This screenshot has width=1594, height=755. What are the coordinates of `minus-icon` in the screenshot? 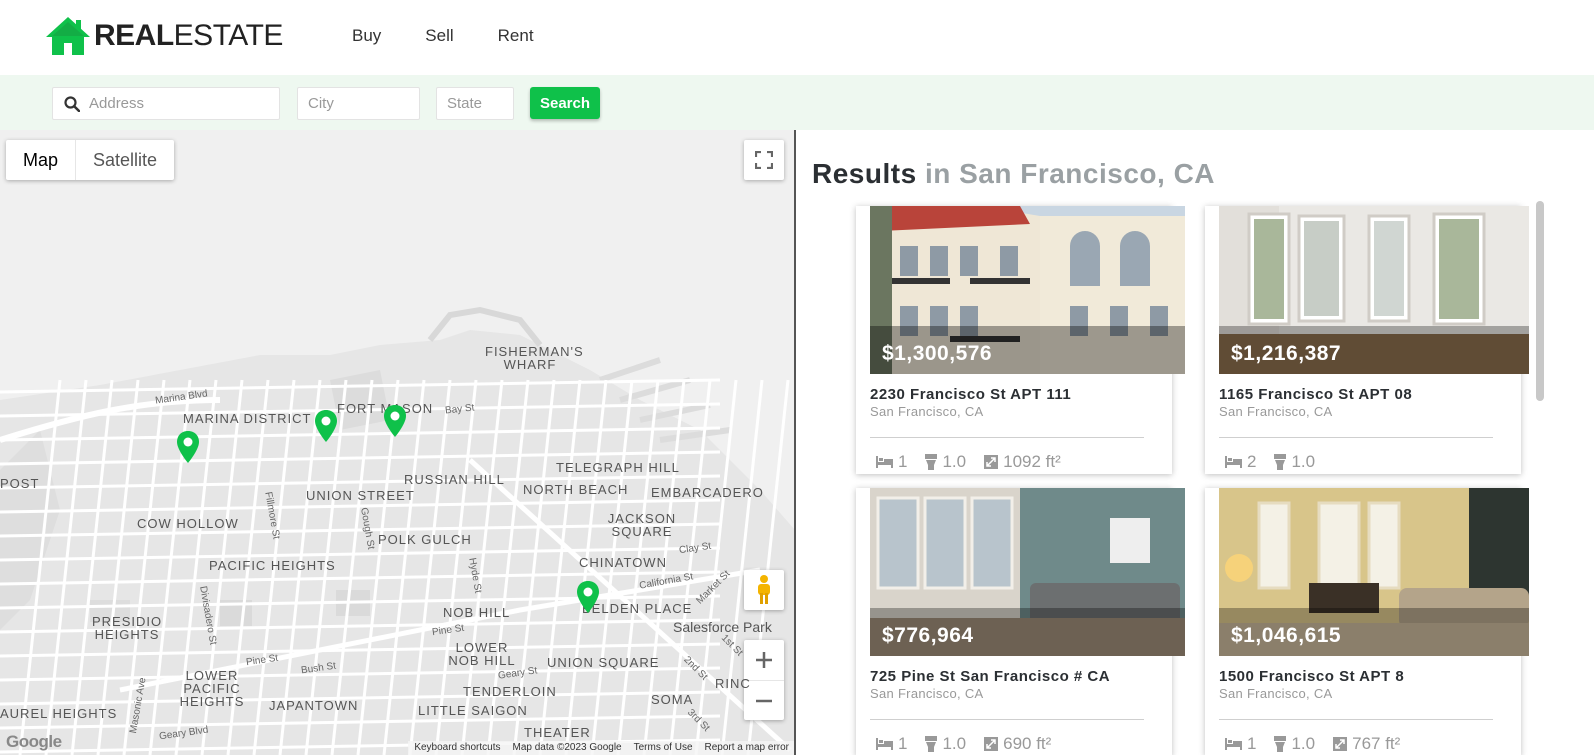 It's located at (764, 700).